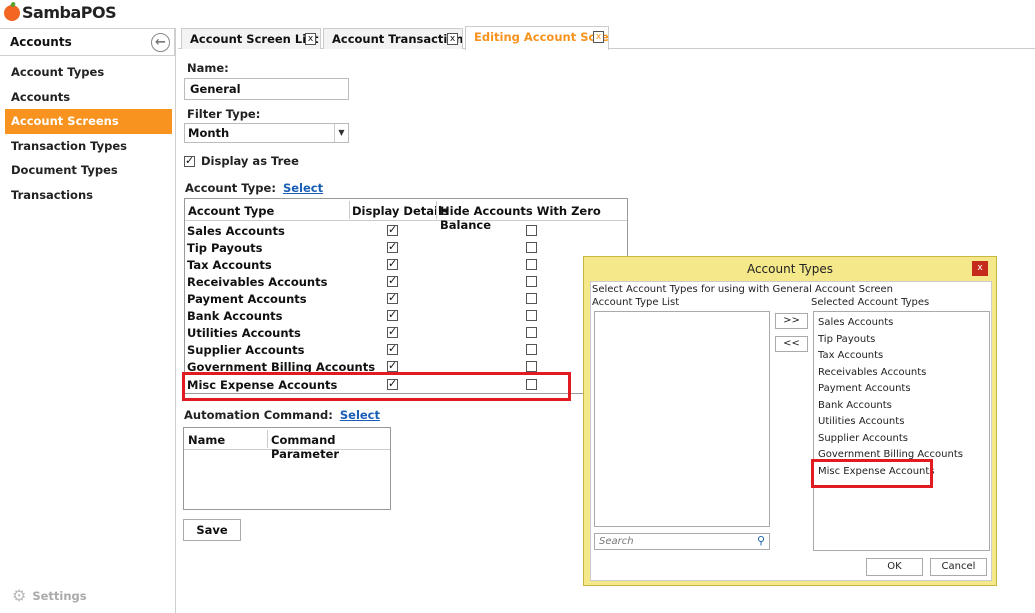  I want to click on table-row: Bank Accounts, so click(406, 315).